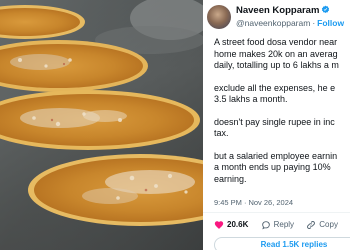 This screenshot has width=350, height=250. What do you see at coordinates (282, 243) in the screenshot?
I see `read-replies-button: Read 1.5K replies` at bounding box center [282, 243].